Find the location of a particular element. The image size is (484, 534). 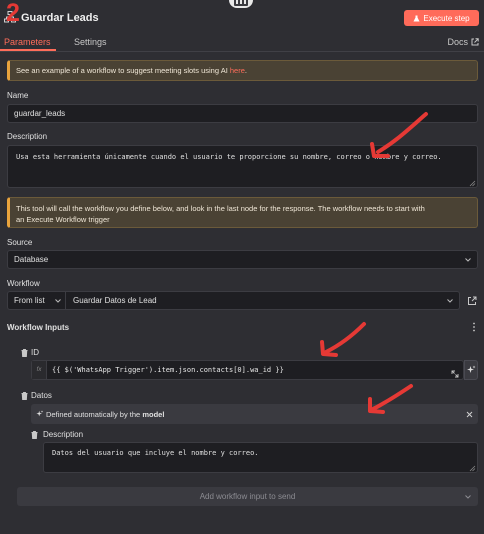

node-grip-icon is located at coordinates (241, 3).